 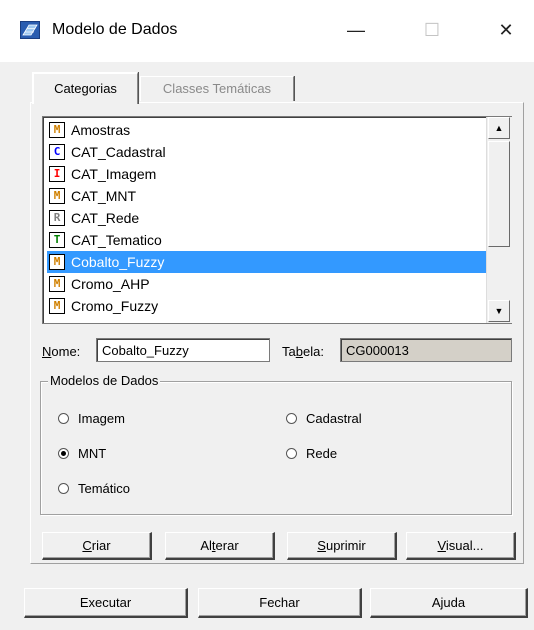 What do you see at coordinates (499, 194) in the screenshot?
I see `scroll-thumb` at bounding box center [499, 194].